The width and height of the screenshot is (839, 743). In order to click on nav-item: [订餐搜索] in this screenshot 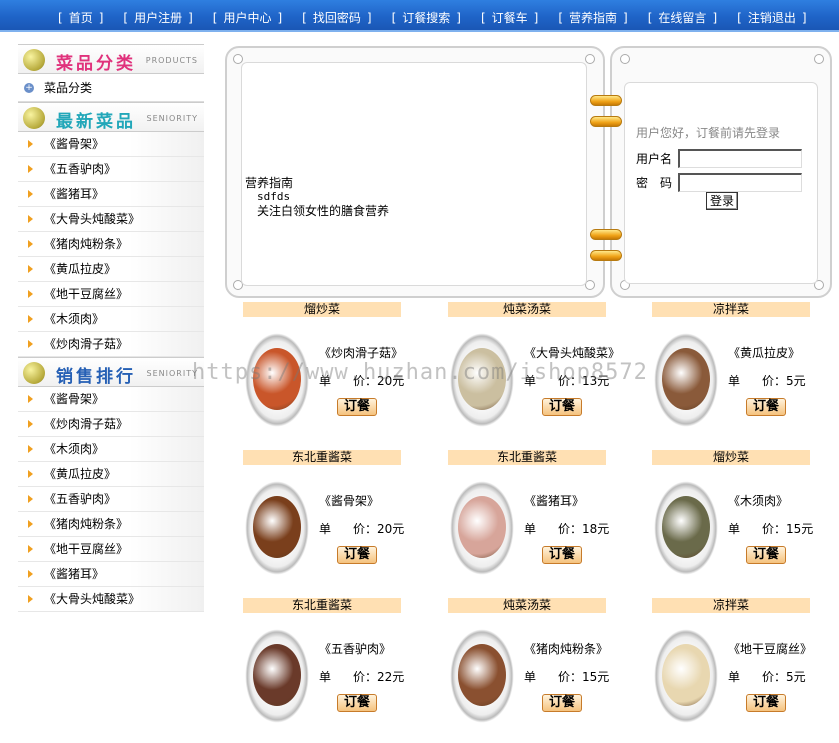, I will do `click(426, 17)`.